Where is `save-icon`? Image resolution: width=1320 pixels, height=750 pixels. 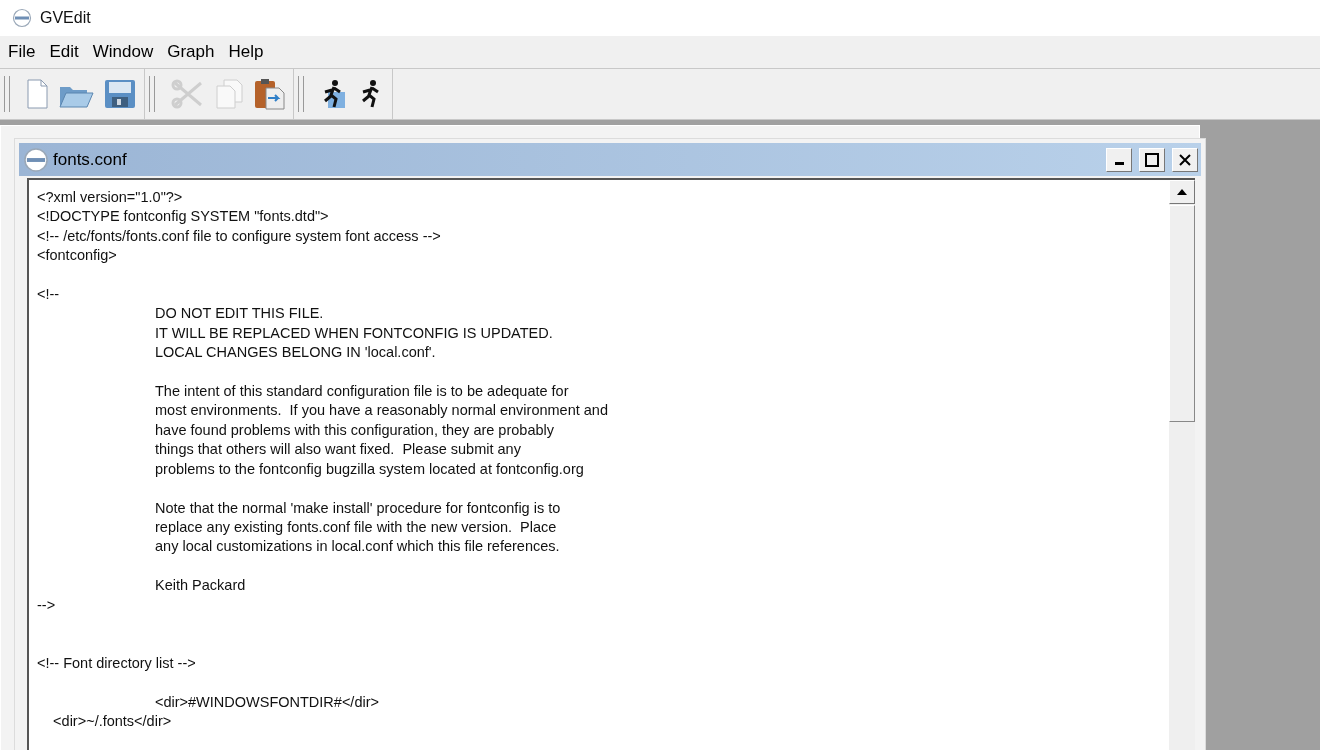
save-icon is located at coordinates (120, 94).